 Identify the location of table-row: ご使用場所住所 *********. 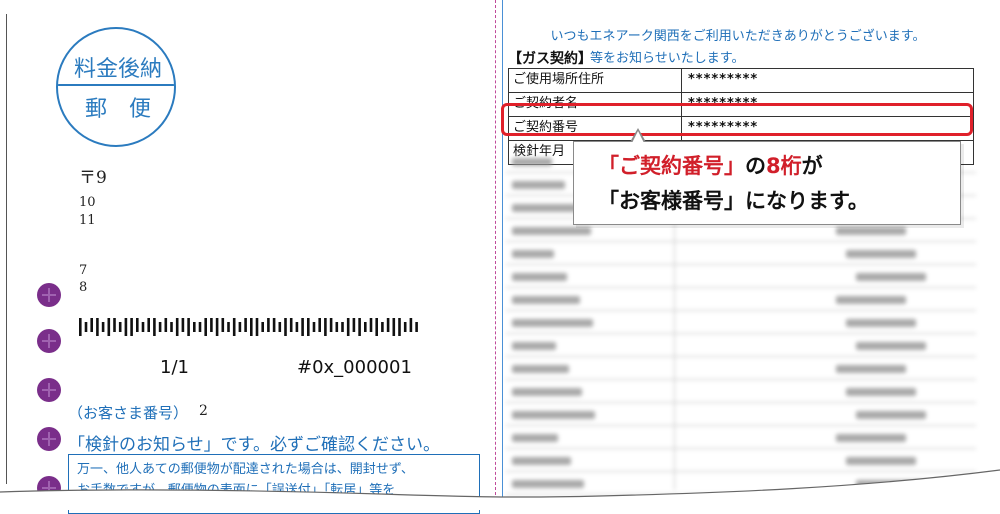
(741, 81).